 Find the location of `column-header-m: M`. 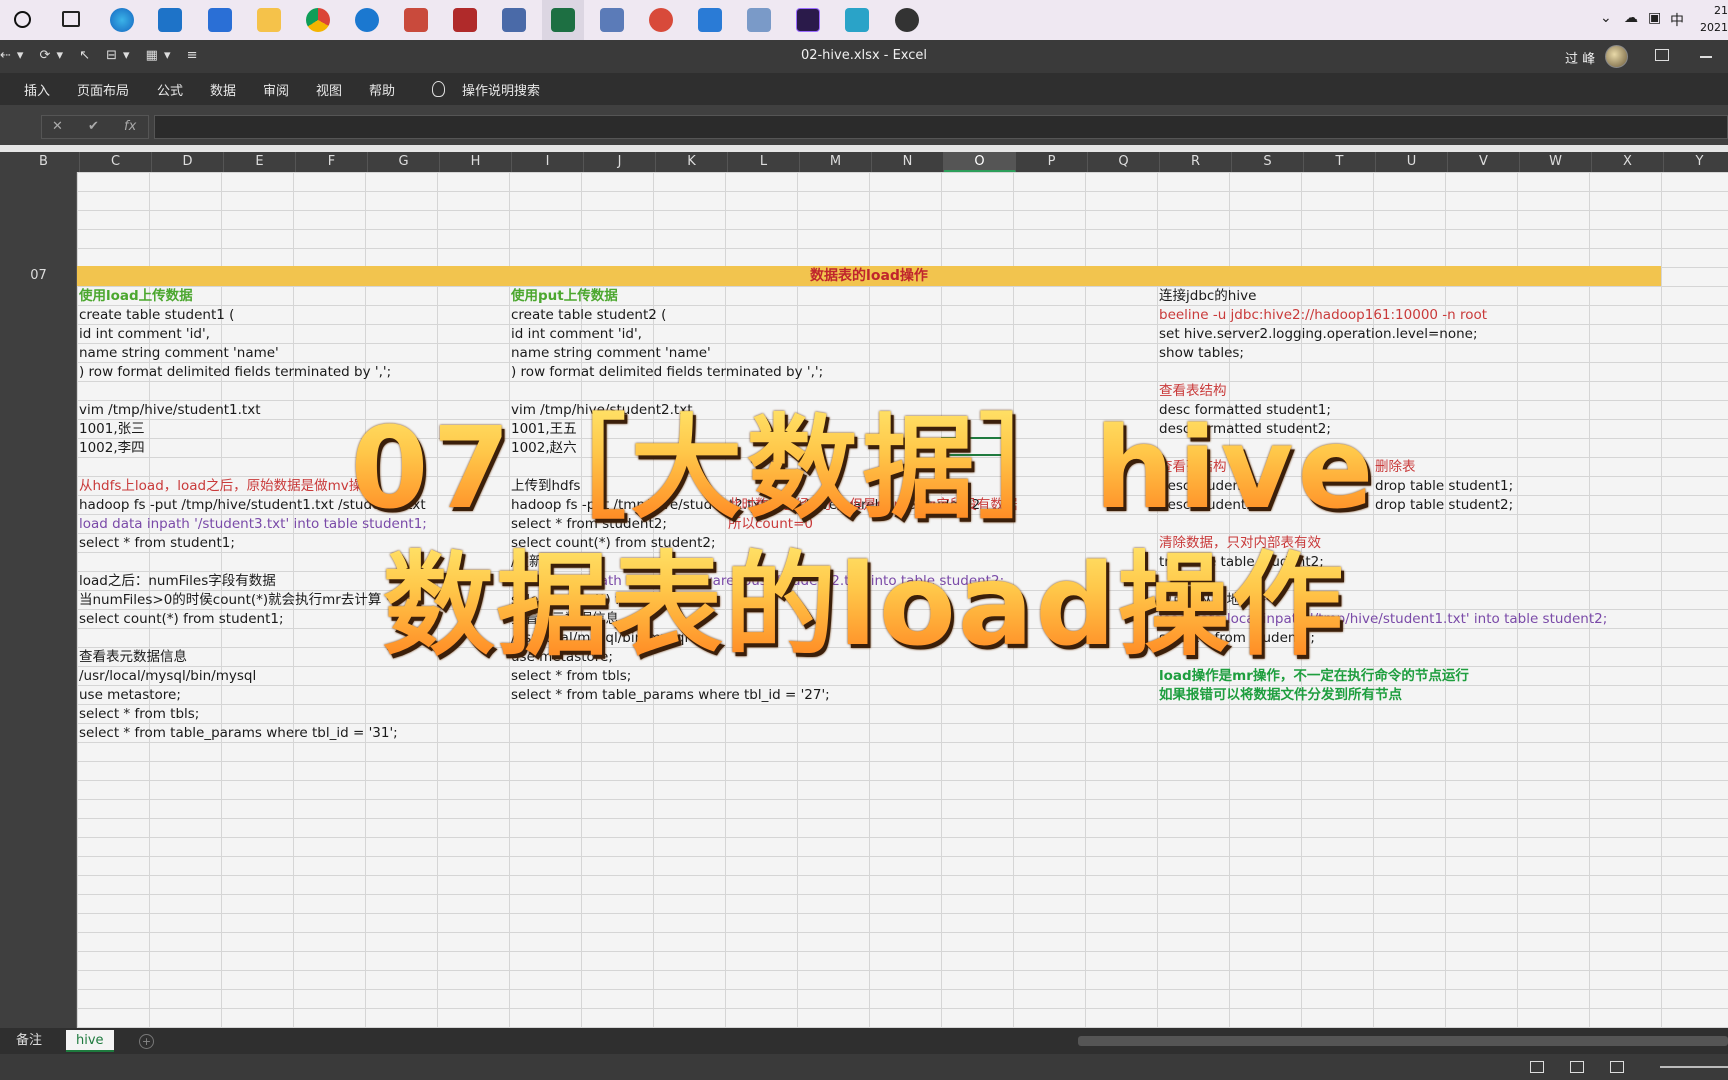

column-header-m: M is located at coordinates (836, 162).